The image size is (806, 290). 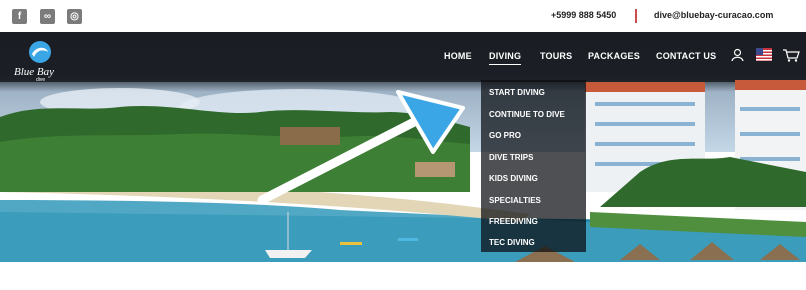 What do you see at coordinates (511, 157) in the screenshot?
I see `menu-item-dive-trips: DIVE TRIPS` at bounding box center [511, 157].